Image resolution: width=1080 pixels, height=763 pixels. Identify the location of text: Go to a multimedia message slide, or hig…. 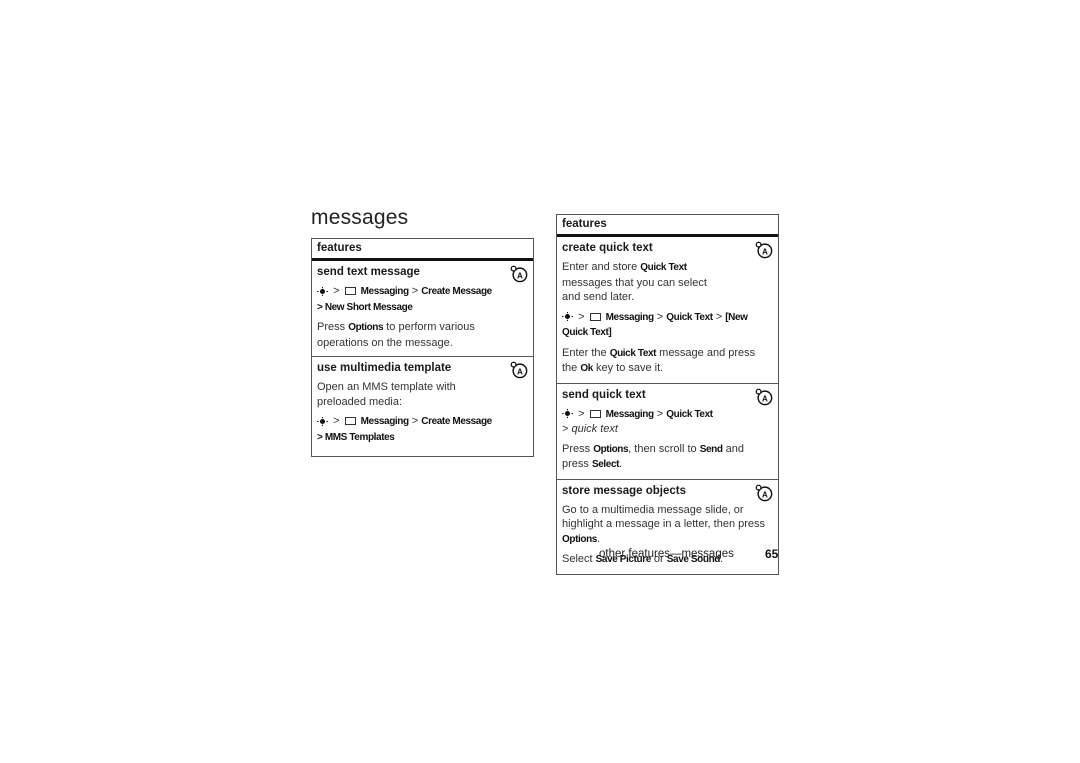
(664, 517).